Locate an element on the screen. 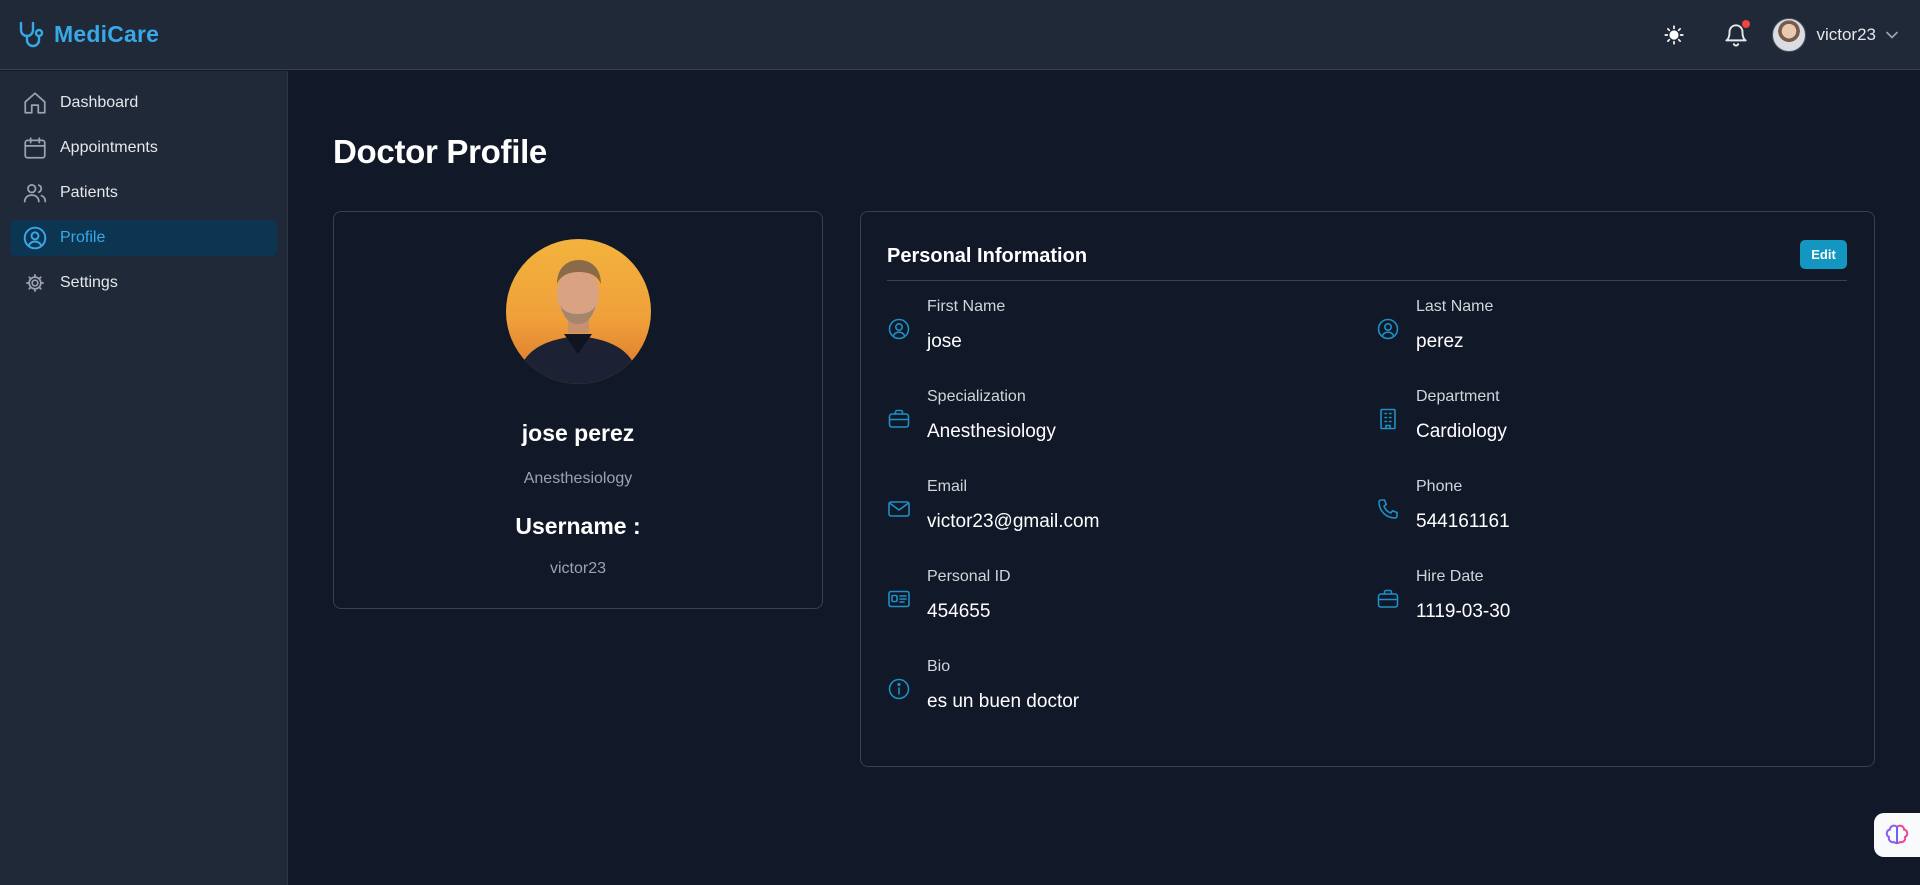  sidebar-item-profile: Profile is located at coordinates (143, 238).